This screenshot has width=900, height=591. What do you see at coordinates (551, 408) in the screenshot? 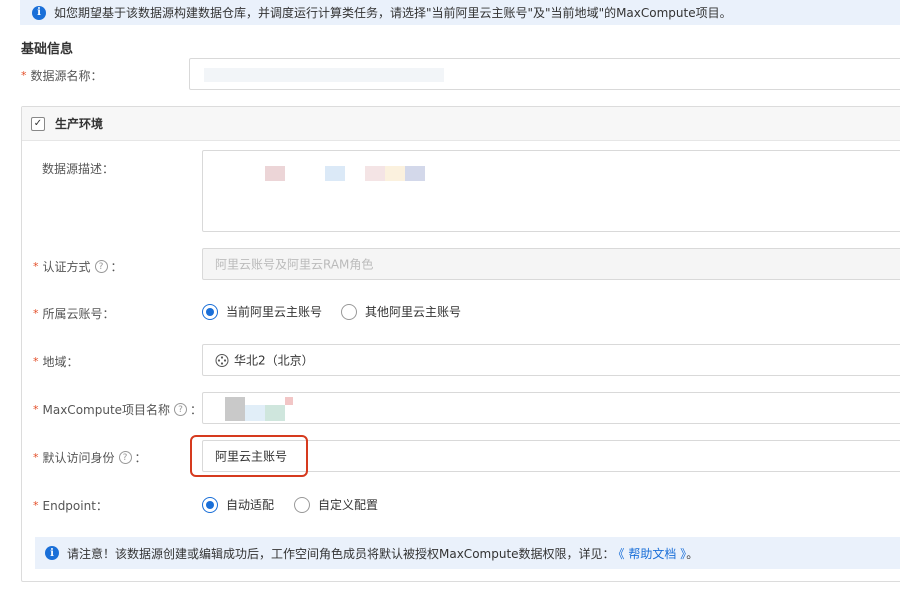
I see `project-select` at bounding box center [551, 408].